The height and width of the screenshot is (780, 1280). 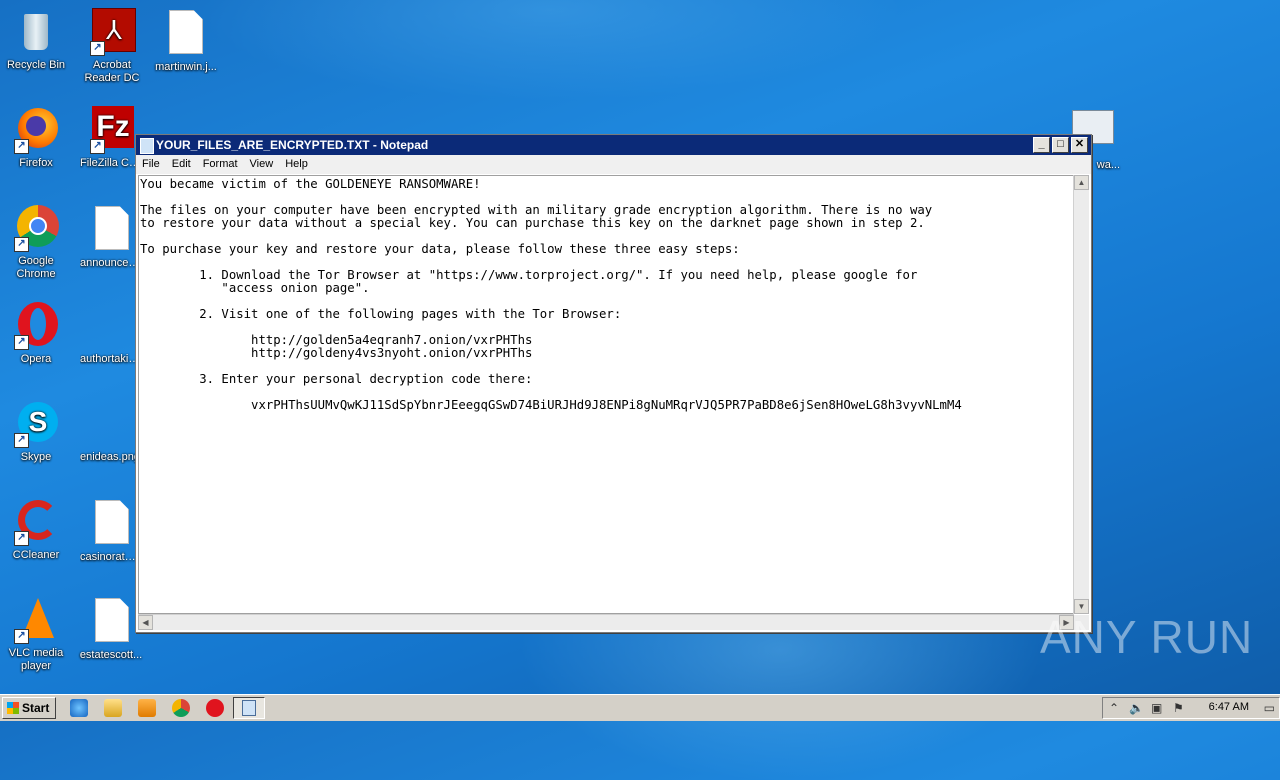 I want to click on menu-bar: File Edit Format View Help, so click(x=613, y=164).